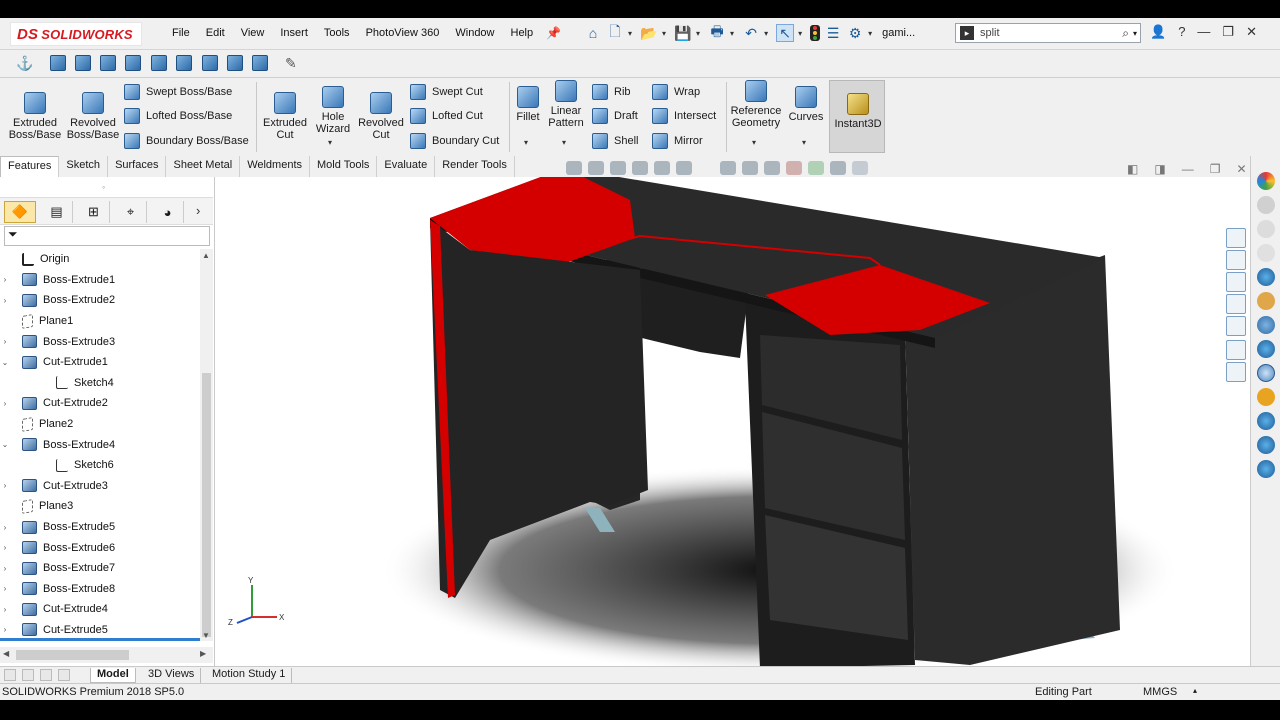  I want to click on extruded-boss-button: Extruded Boss/Base, so click(35, 116).